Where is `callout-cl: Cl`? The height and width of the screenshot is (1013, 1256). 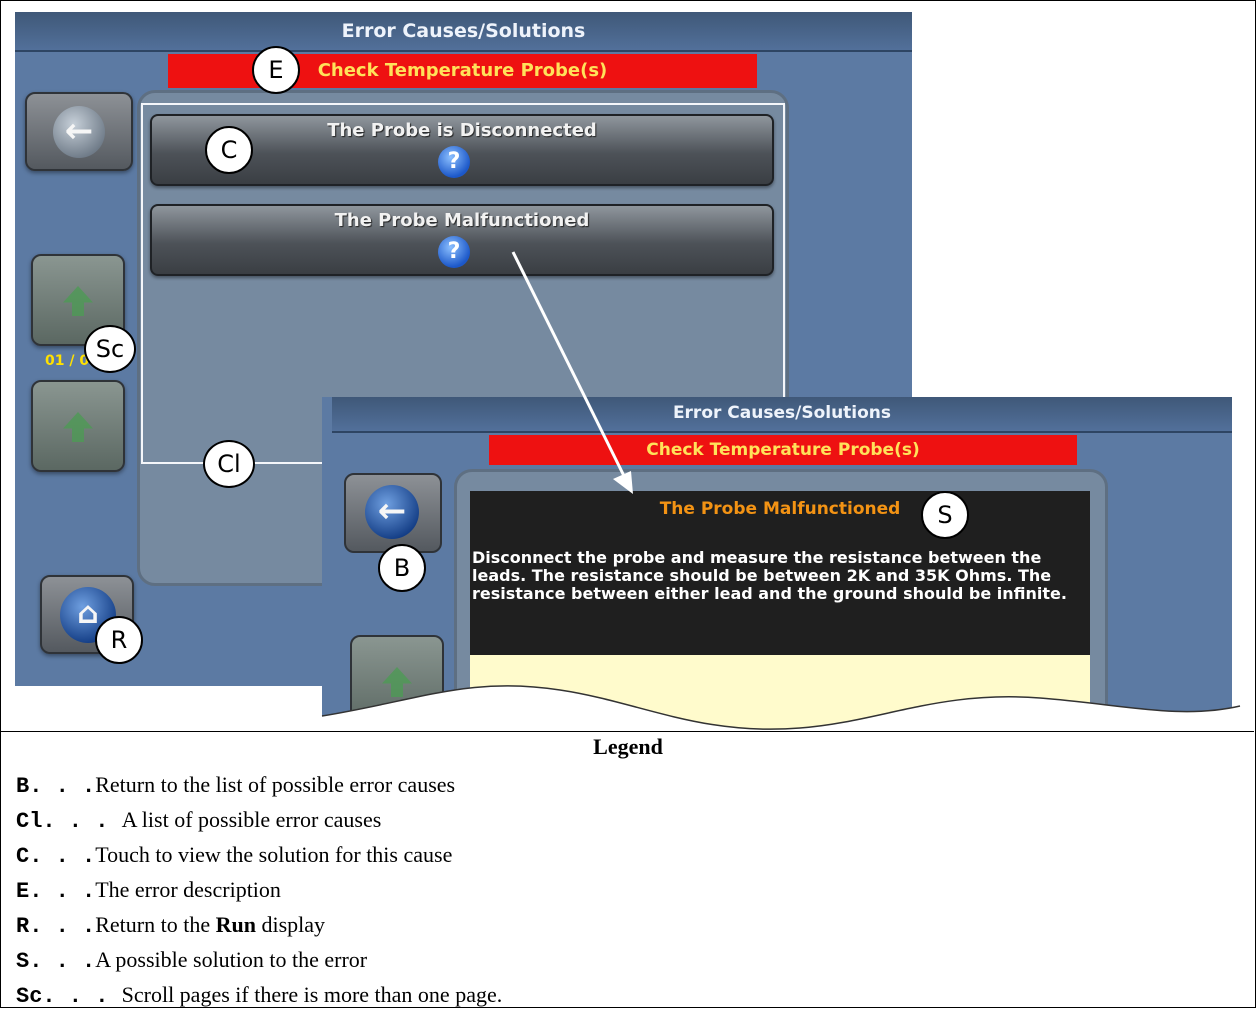
callout-cl: Cl is located at coordinates (229, 464).